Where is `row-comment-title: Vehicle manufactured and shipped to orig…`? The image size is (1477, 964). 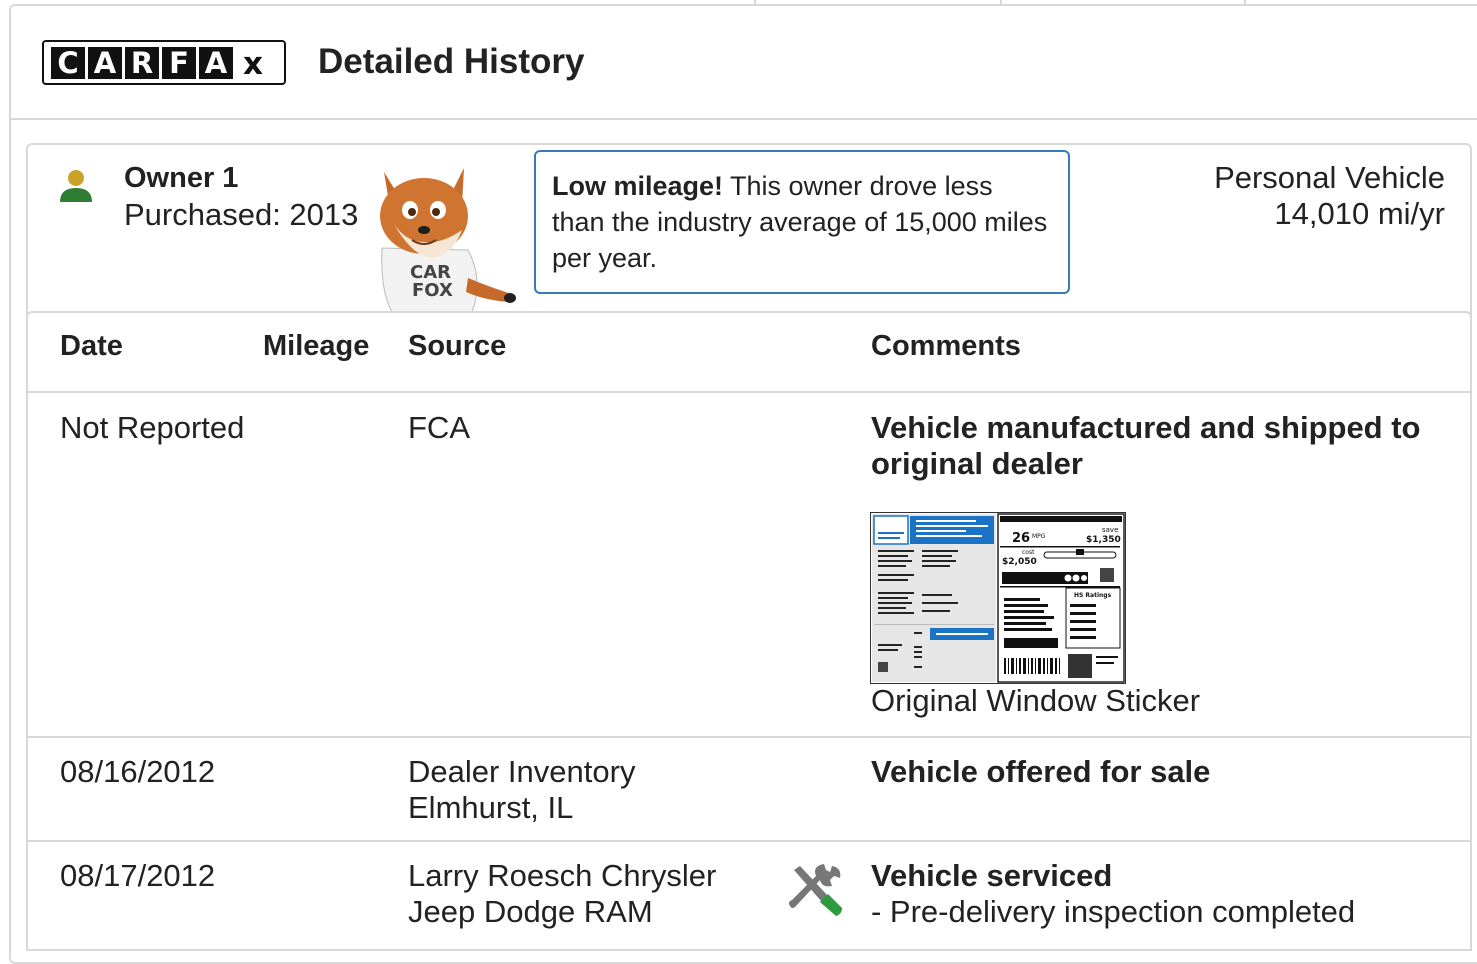 row-comment-title: Vehicle manufactured and shipped to orig… is located at coordinates (1146, 445).